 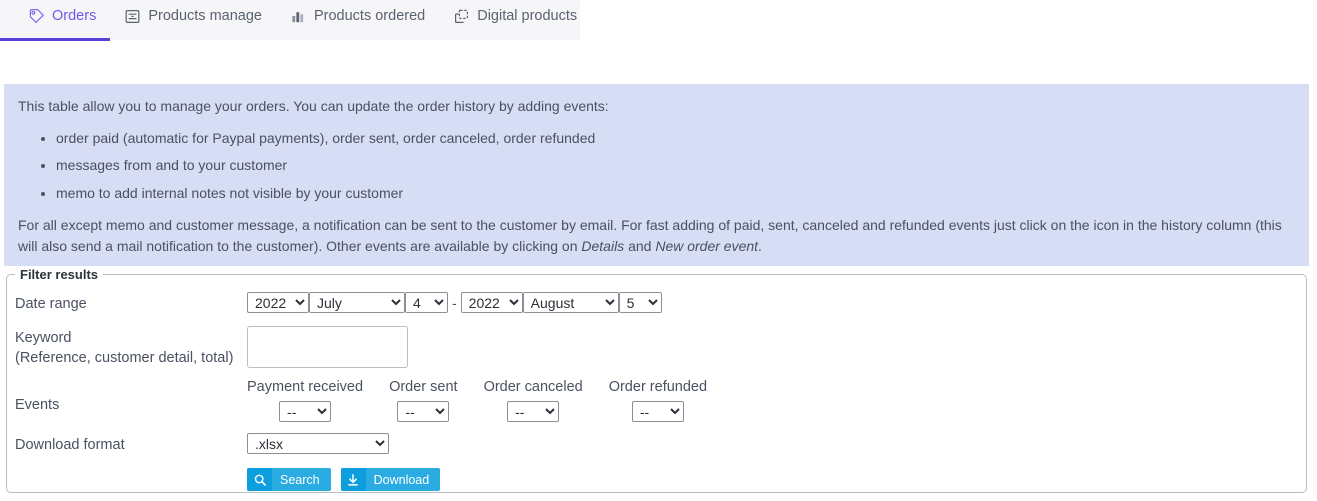 What do you see at coordinates (55, 39) in the screenshot?
I see `active-tab-indicator` at bounding box center [55, 39].